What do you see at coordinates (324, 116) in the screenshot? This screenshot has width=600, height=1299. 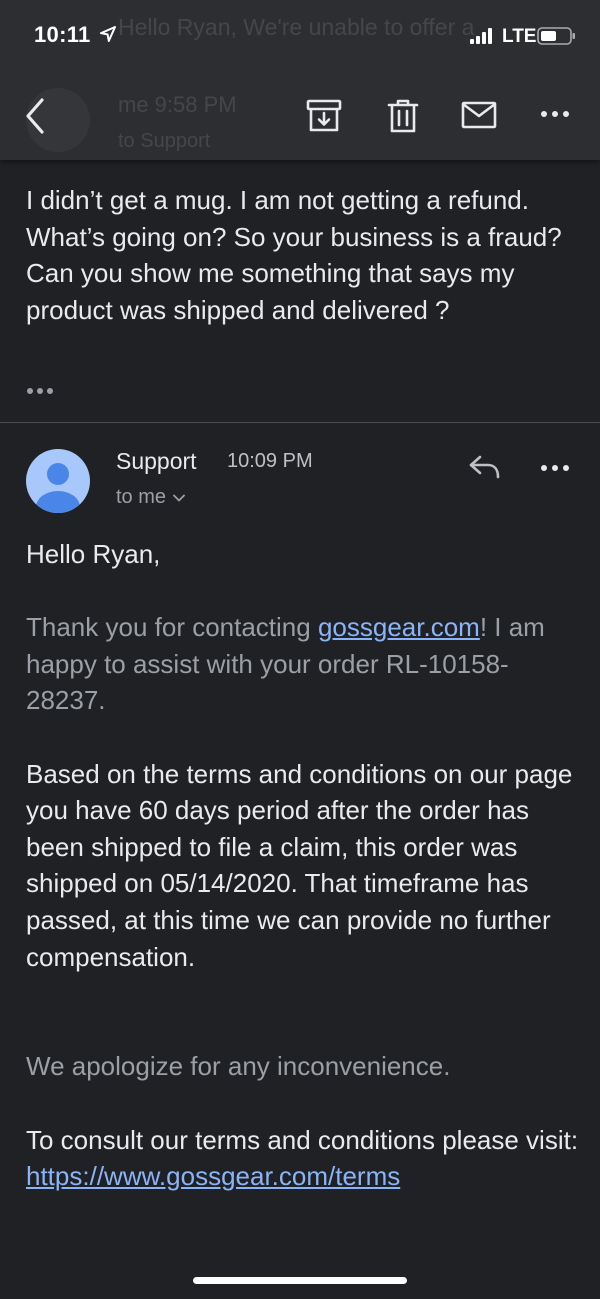 I see `archive-icon` at bounding box center [324, 116].